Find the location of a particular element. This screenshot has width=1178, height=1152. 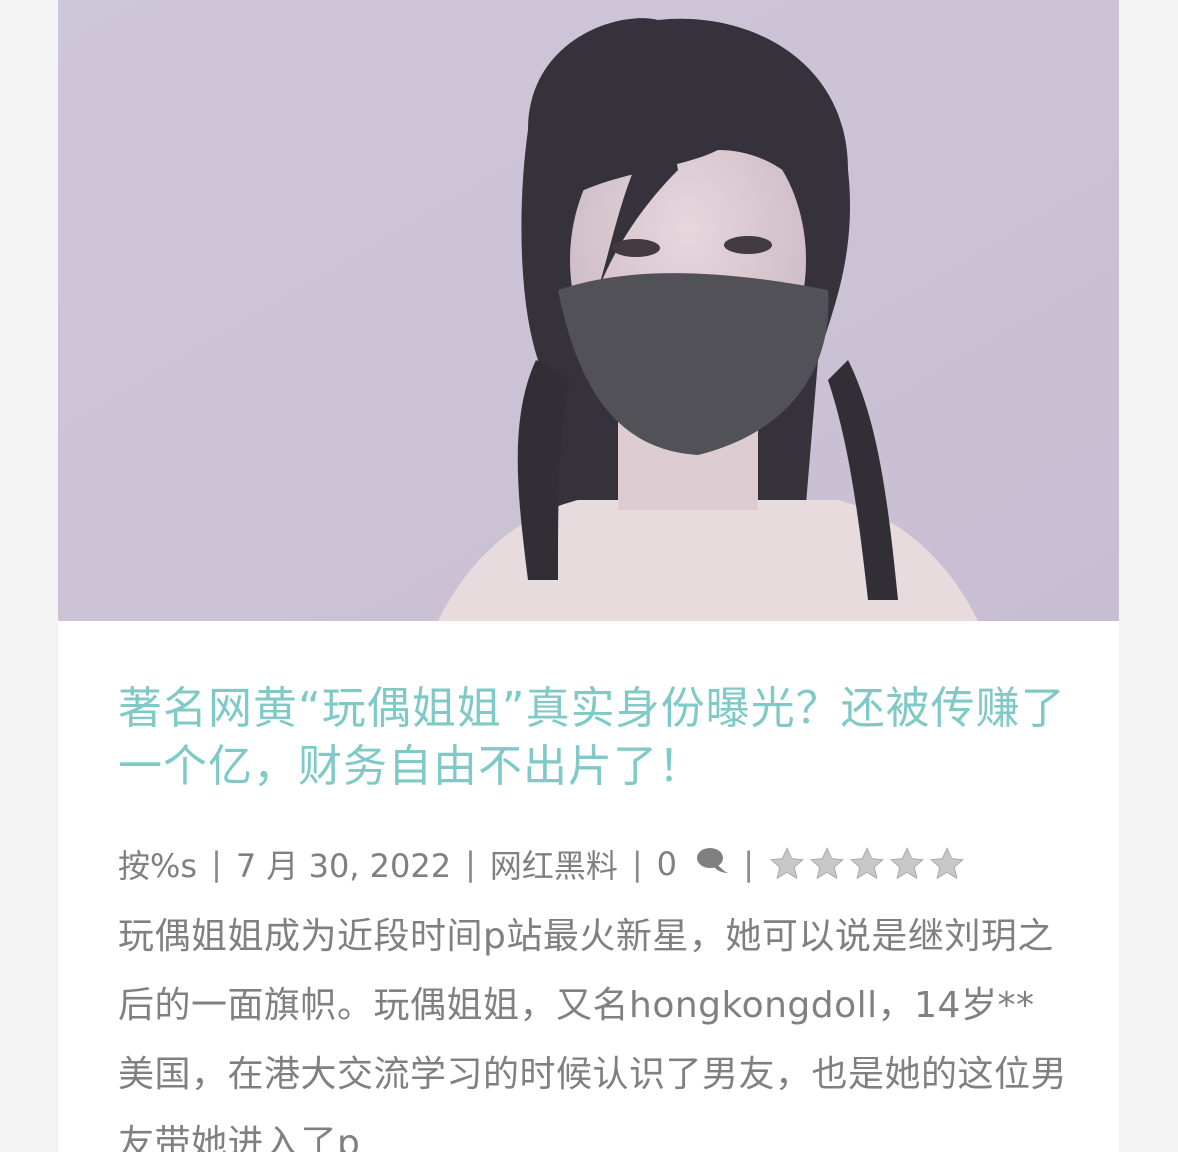

post-date: 7 月 30, 2022 is located at coordinates (343, 866).